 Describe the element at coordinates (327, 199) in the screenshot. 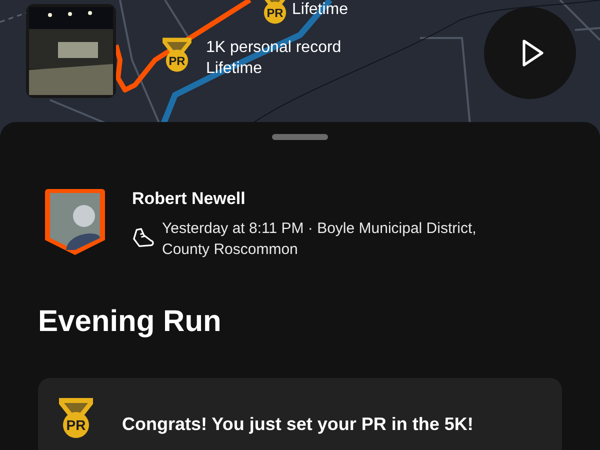

I see `athlete-name: Robert Newell` at that location.